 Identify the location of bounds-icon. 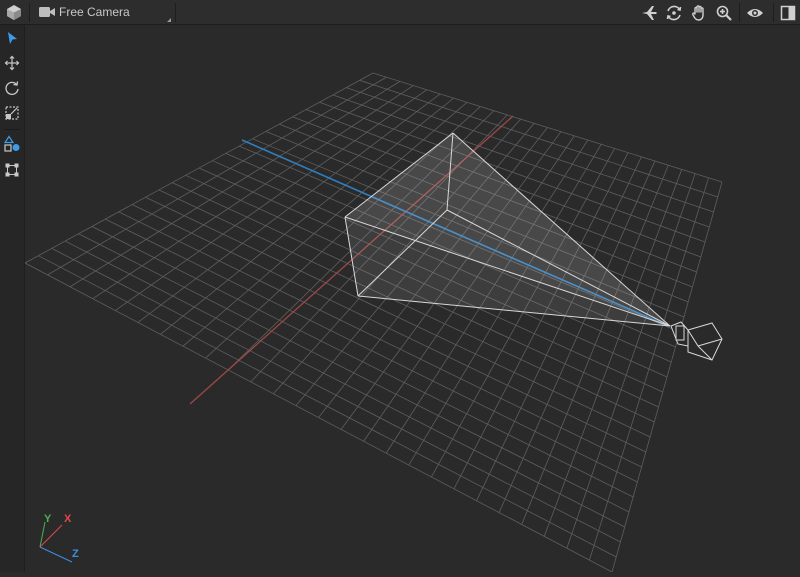
(12, 170).